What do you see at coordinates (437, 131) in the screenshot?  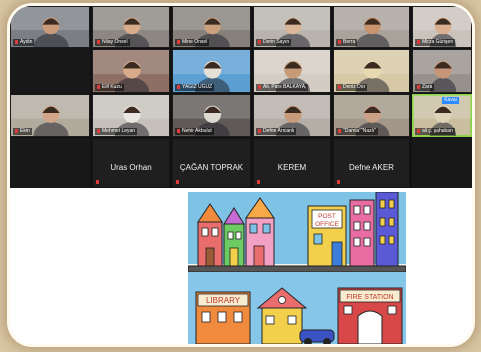 I see `participant-name-label: ali ç. şahaban` at bounding box center [437, 131].